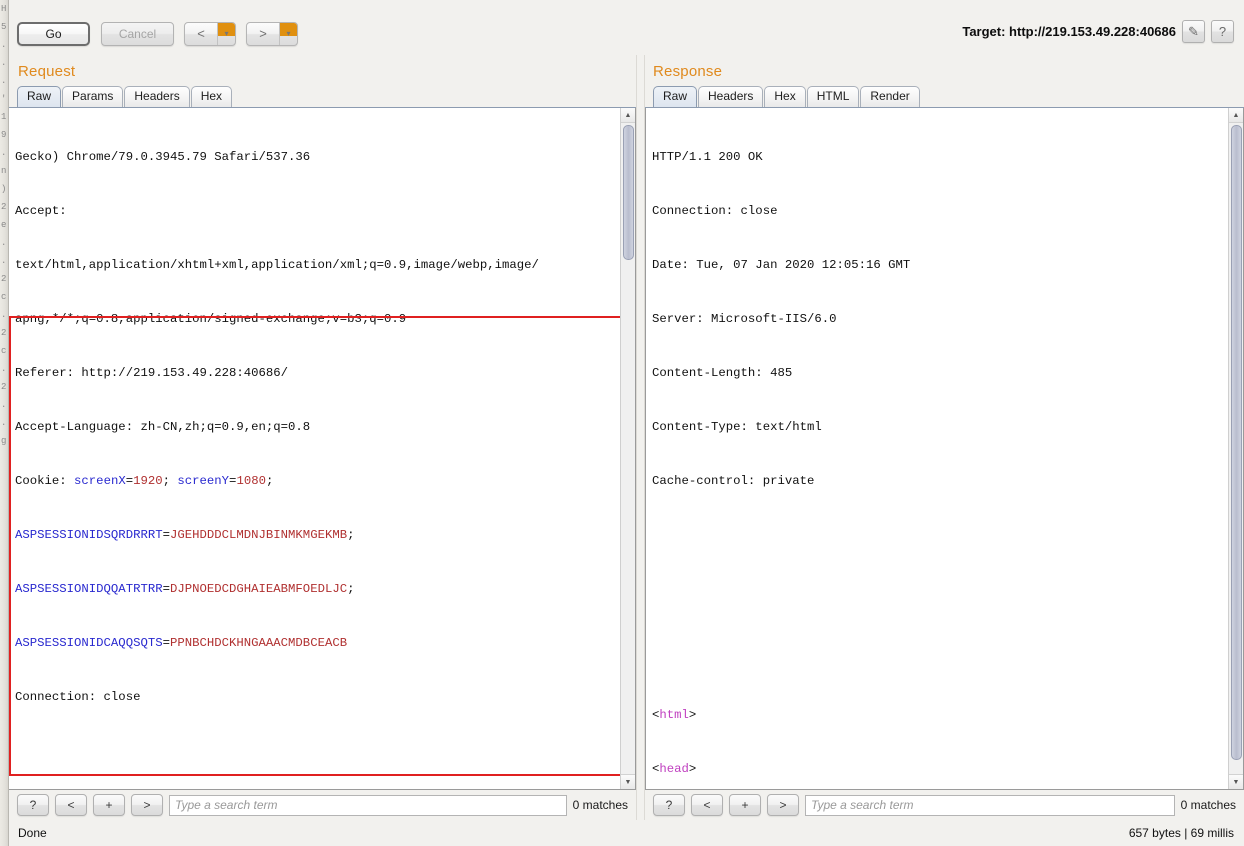  Describe the element at coordinates (258, 643) in the screenshot. I see `cookie-value: PPNBCHDCKHNGAAACMDBCEACB` at that location.